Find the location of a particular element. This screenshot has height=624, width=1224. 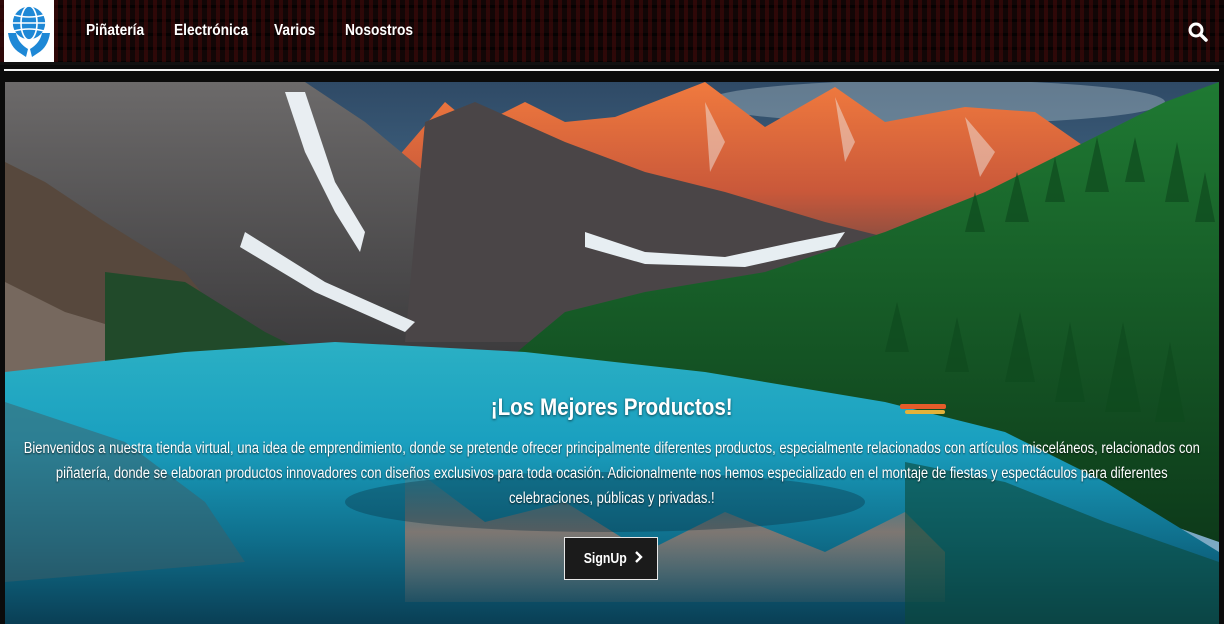

top-navbar: Piñatería Electrónica Varios Nosostros is located at coordinates (612, 32).